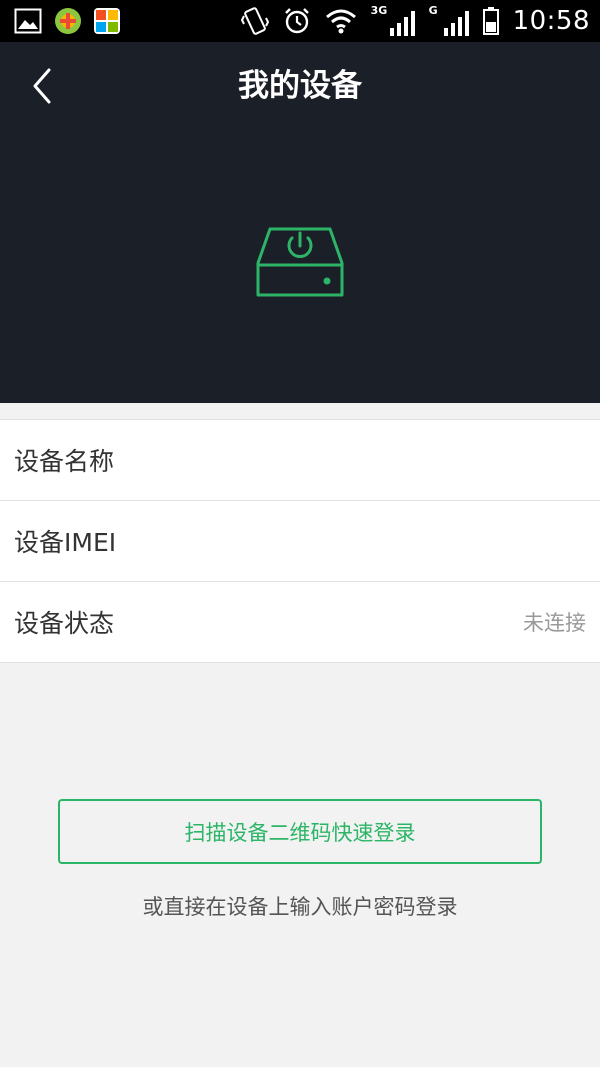  What do you see at coordinates (300, 262) in the screenshot?
I see `device-power-icon` at bounding box center [300, 262].